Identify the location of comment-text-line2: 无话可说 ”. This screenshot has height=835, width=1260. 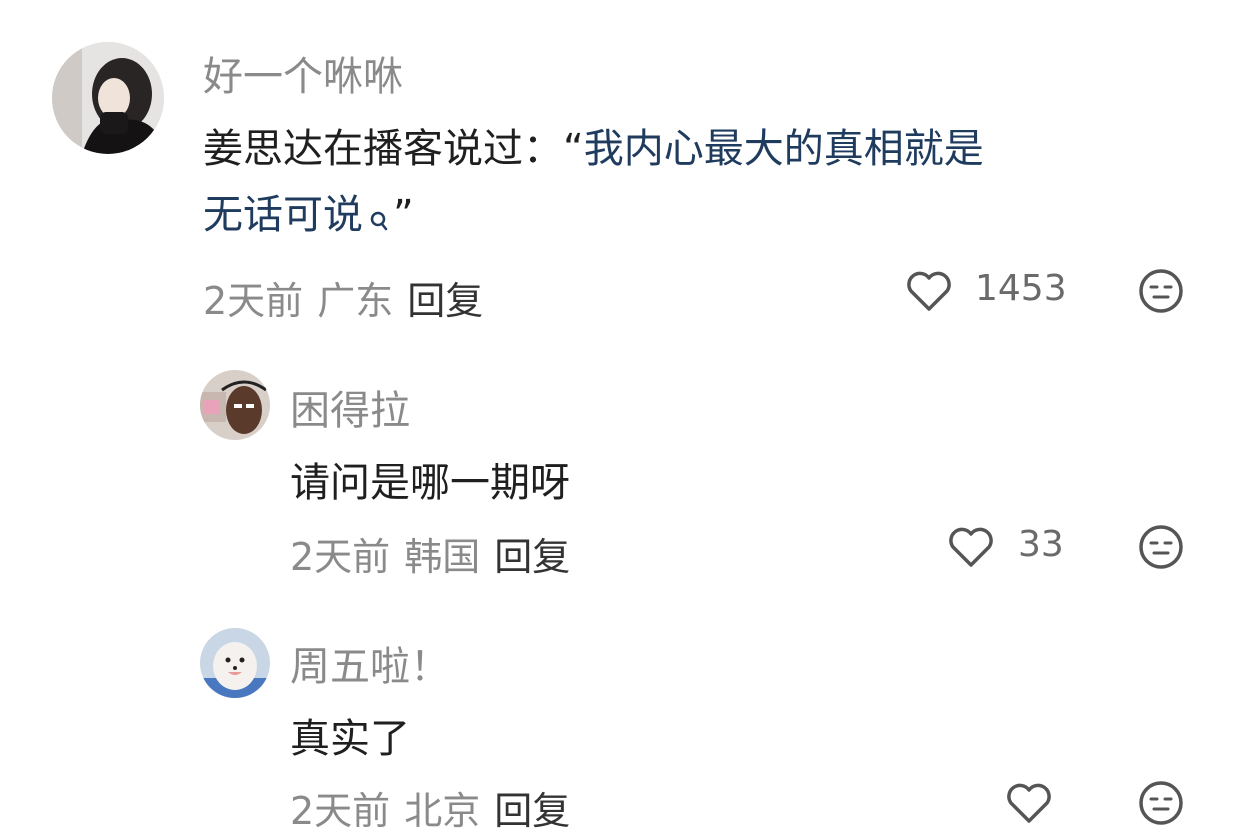
(308, 215).